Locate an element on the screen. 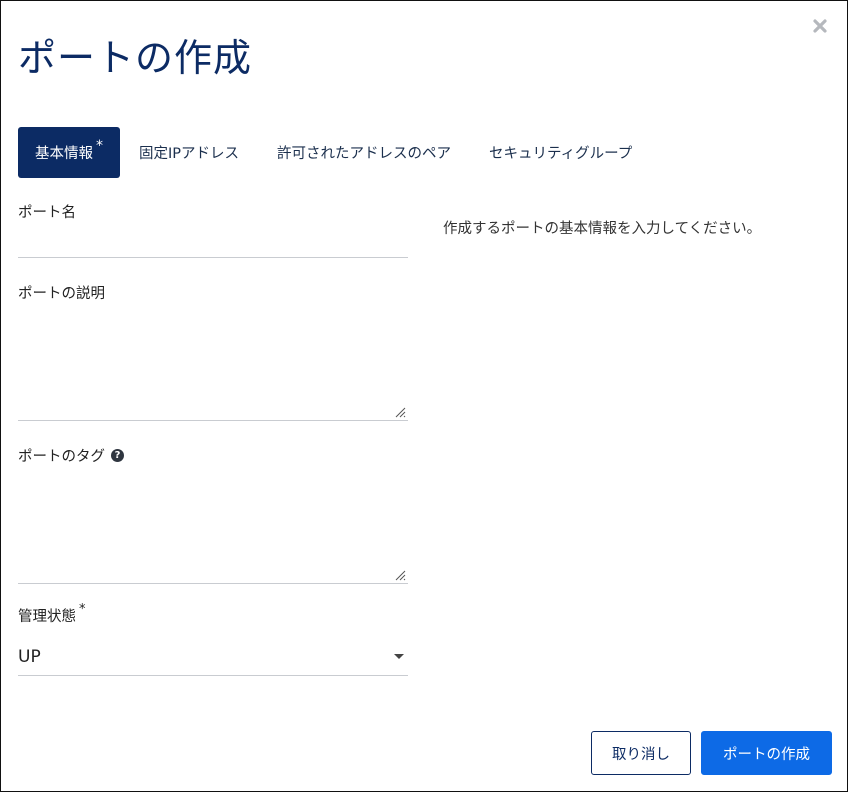  tab-label: セキュリティグループ is located at coordinates (561, 154).